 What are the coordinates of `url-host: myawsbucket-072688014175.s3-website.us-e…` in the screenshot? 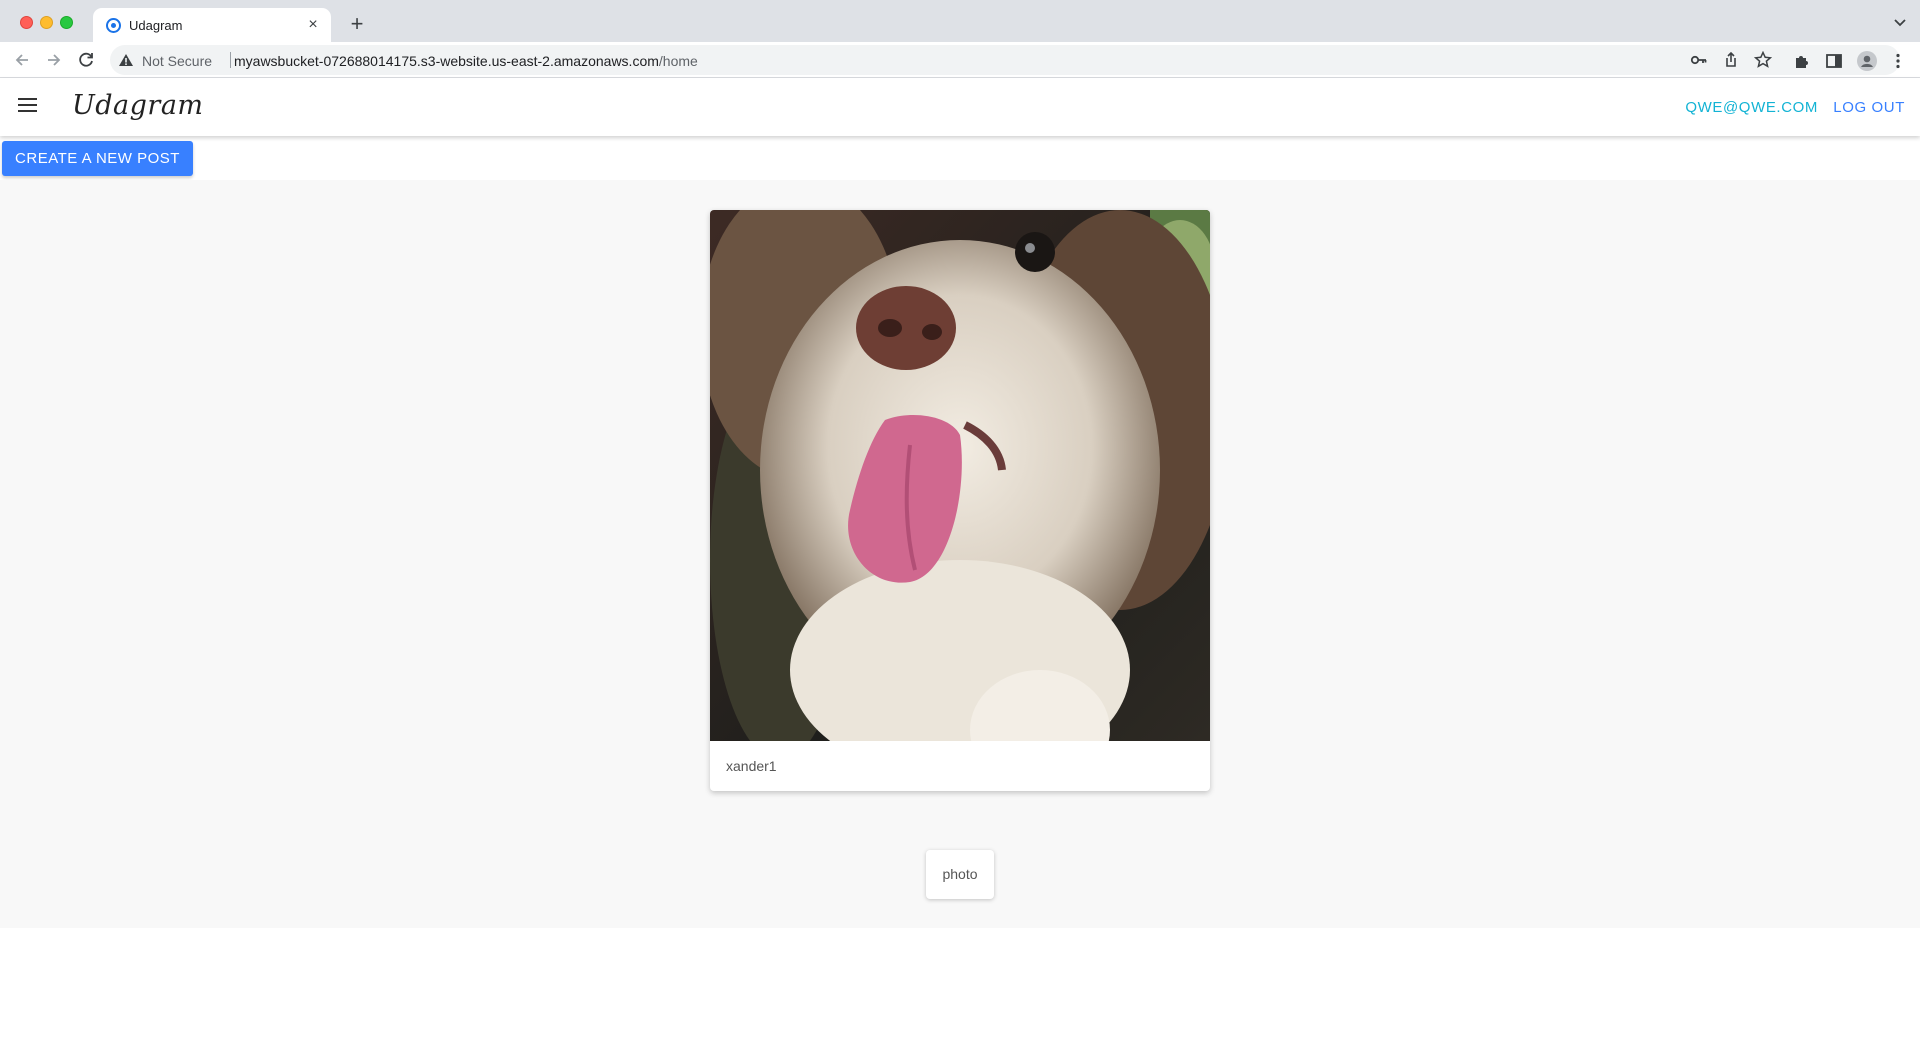 It's located at (446, 61).